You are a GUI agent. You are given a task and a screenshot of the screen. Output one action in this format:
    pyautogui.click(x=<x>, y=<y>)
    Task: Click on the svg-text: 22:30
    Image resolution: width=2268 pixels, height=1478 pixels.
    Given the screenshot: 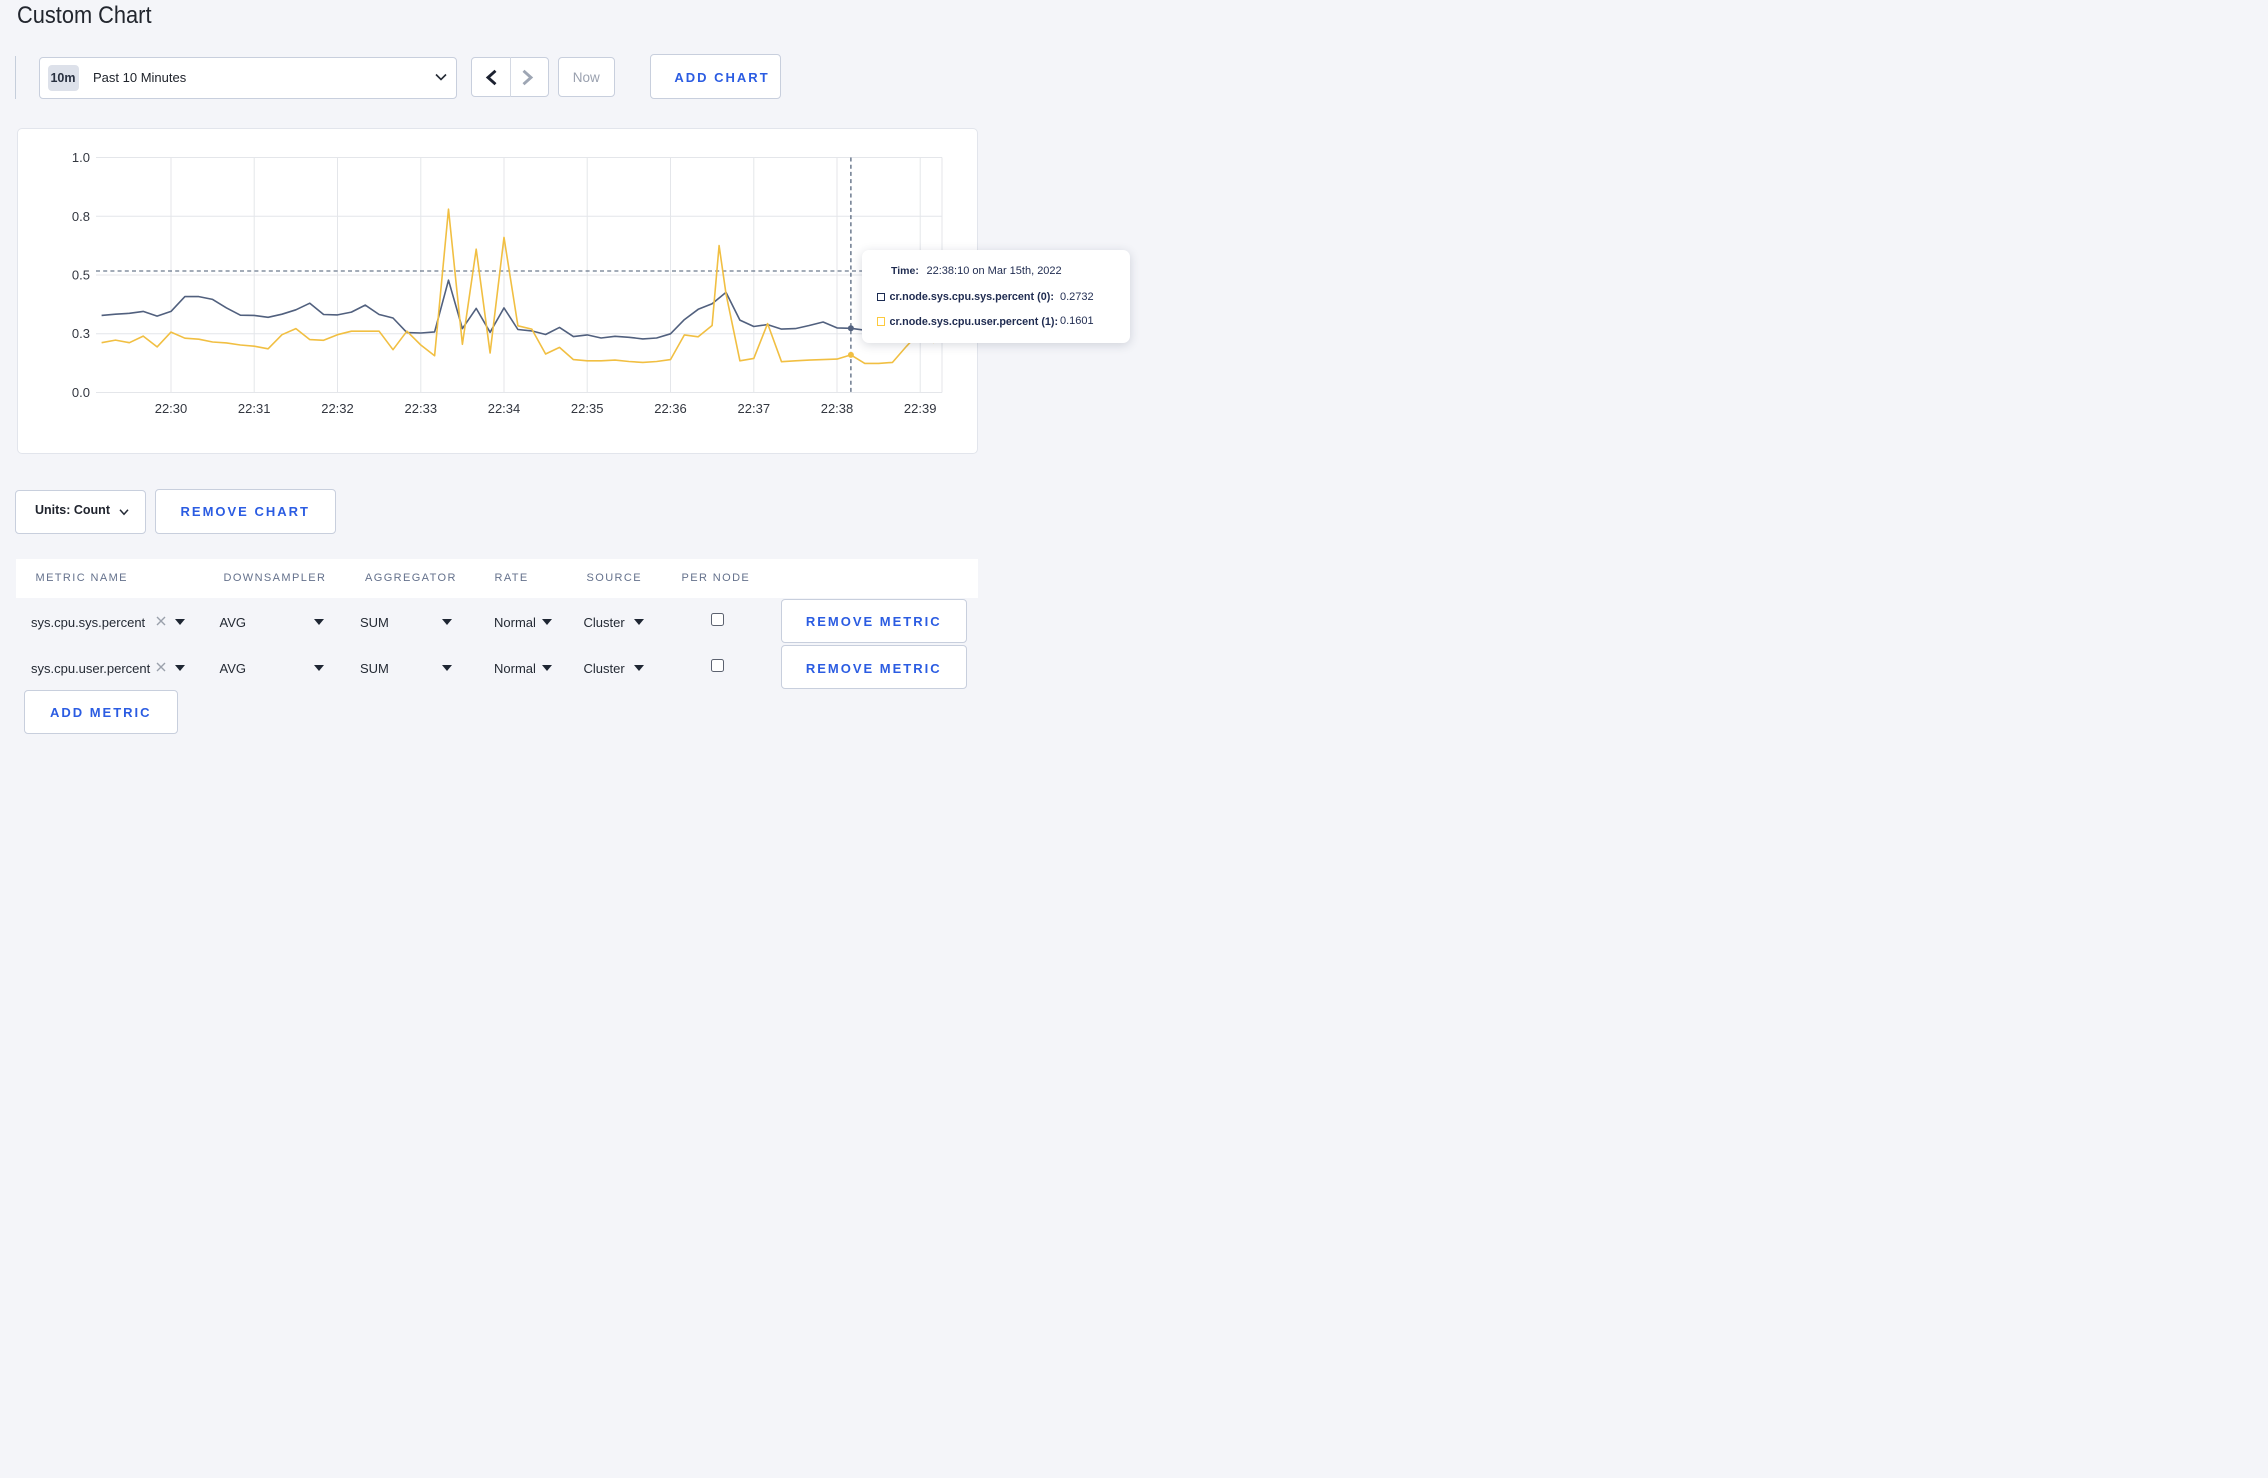 What is the action you would take?
    pyautogui.click(x=171, y=408)
    